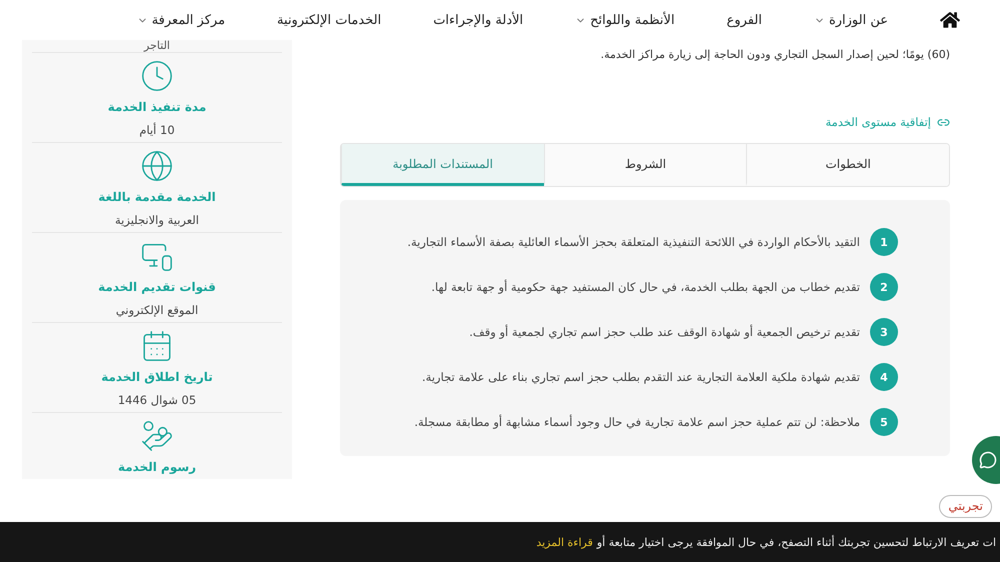 The height and width of the screenshot is (562, 1000). I want to click on document-text: تقديم شهادة ملكية العلامة التجارية عند التقدم بطلب حجز اسم تجاري بناء على علامة تجارية., so click(641, 377).